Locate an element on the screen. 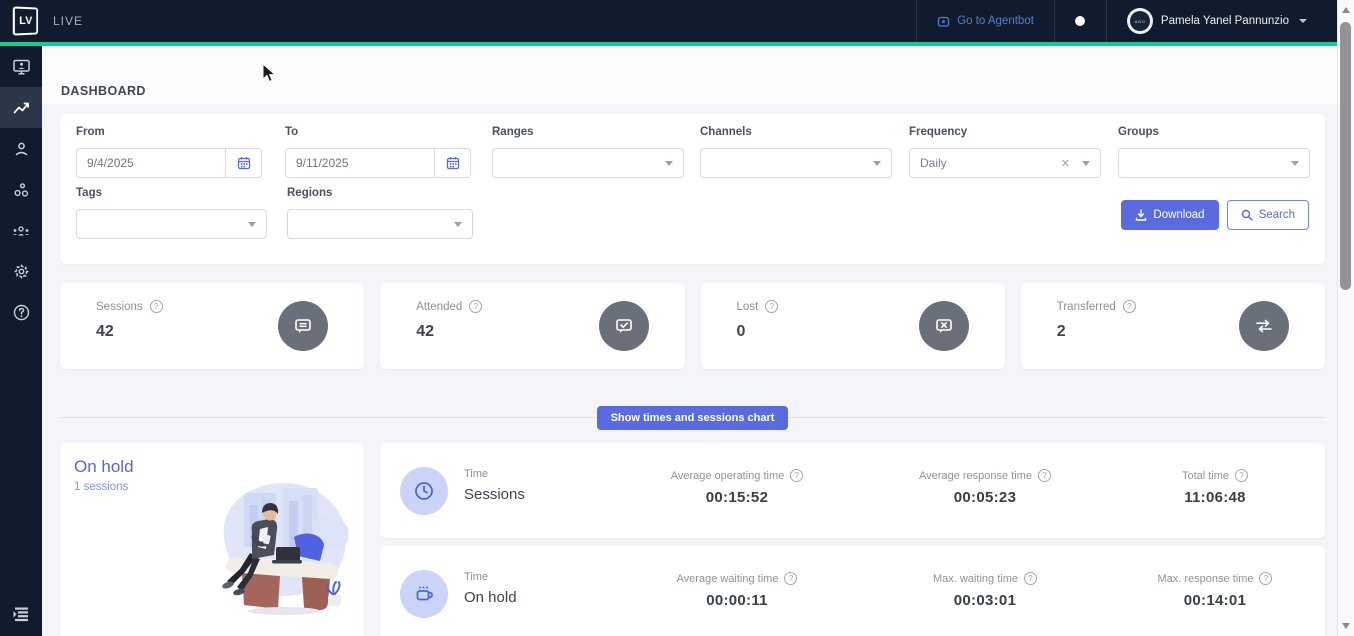  agentbot-icon is located at coordinates (944, 21).